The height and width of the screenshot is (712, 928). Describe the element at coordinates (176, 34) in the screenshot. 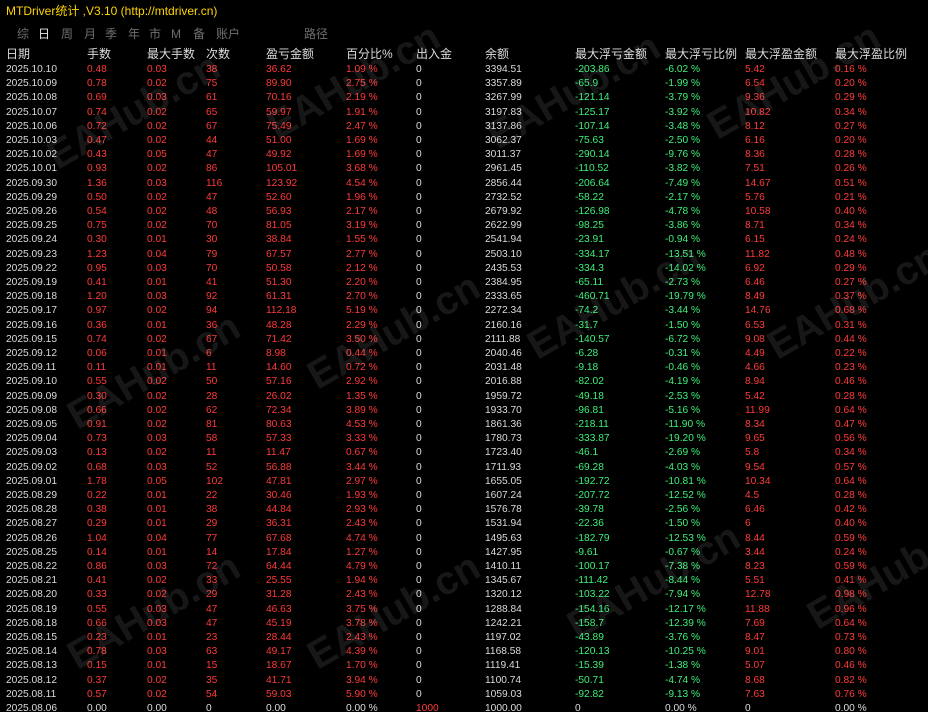

I see `tab-7: M` at that location.